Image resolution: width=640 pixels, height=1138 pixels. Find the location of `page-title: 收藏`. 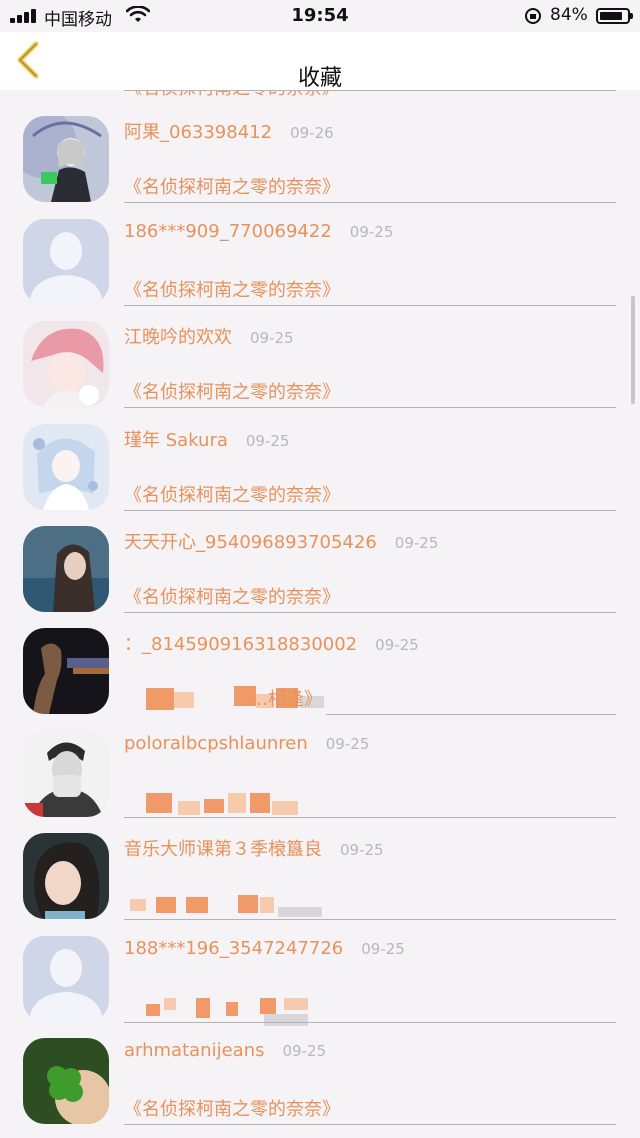

page-title: 收藏 is located at coordinates (319, 78).